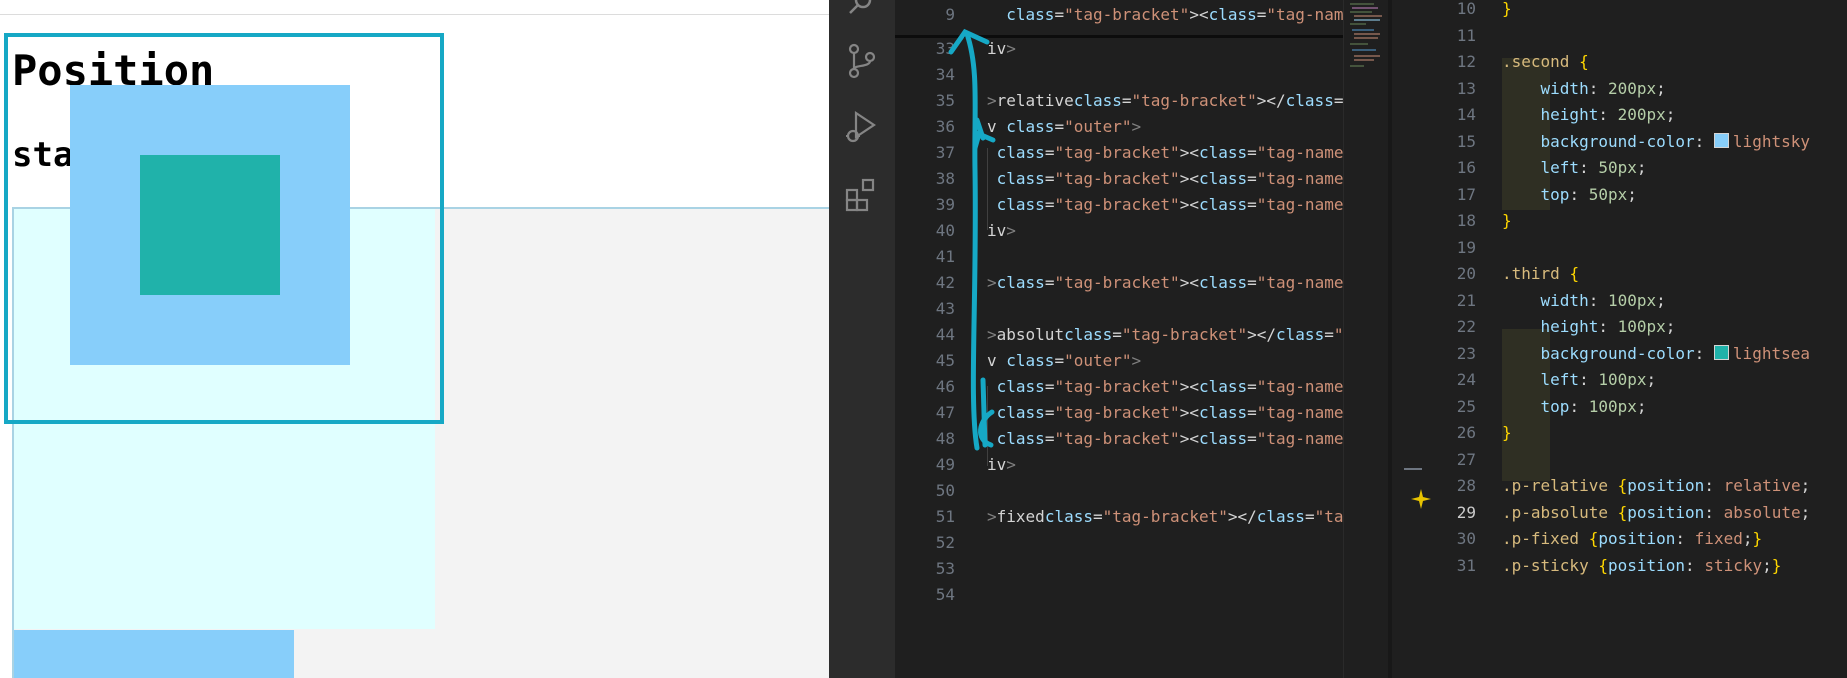  What do you see at coordinates (1466, 9) in the screenshot?
I see `line-number: 10` at bounding box center [1466, 9].